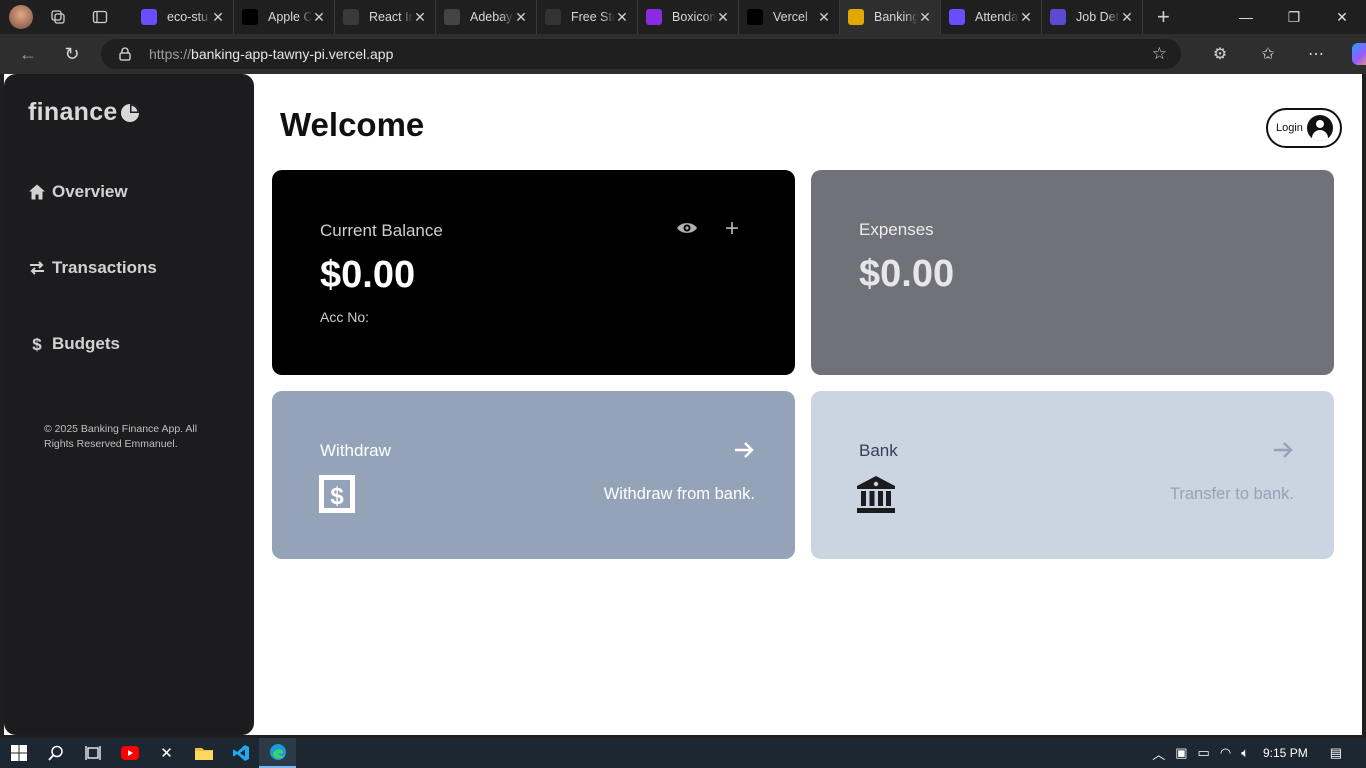  What do you see at coordinates (1159, 54) in the screenshot?
I see `favorite-star-icon: ☆` at bounding box center [1159, 54].